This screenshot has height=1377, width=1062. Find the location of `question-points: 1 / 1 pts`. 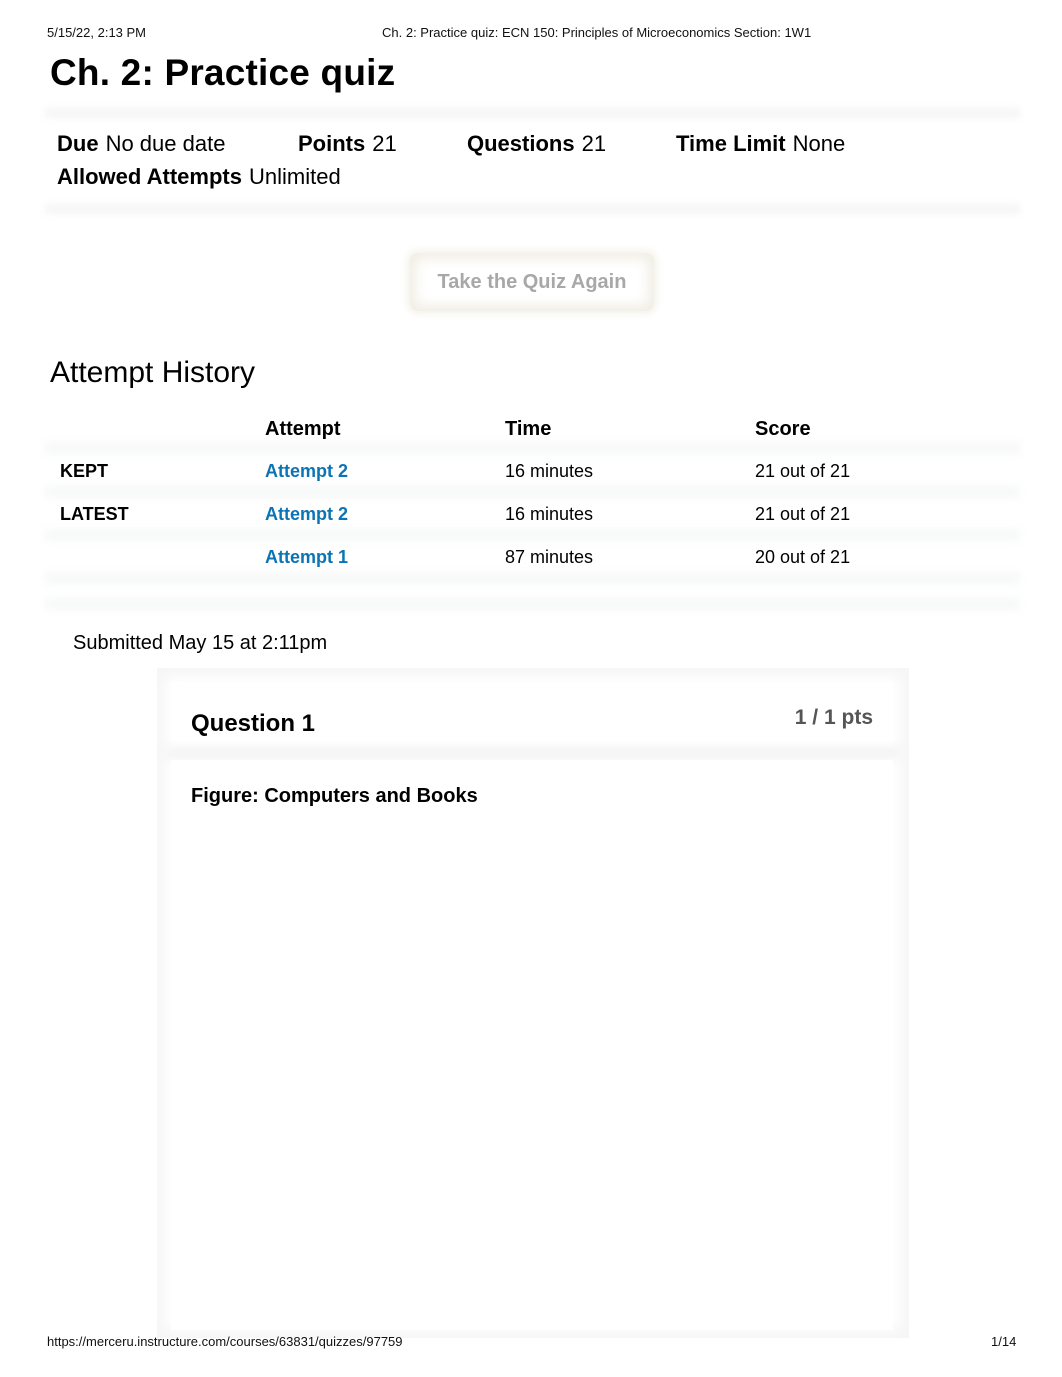

question-points: 1 / 1 pts is located at coordinates (833, 717).